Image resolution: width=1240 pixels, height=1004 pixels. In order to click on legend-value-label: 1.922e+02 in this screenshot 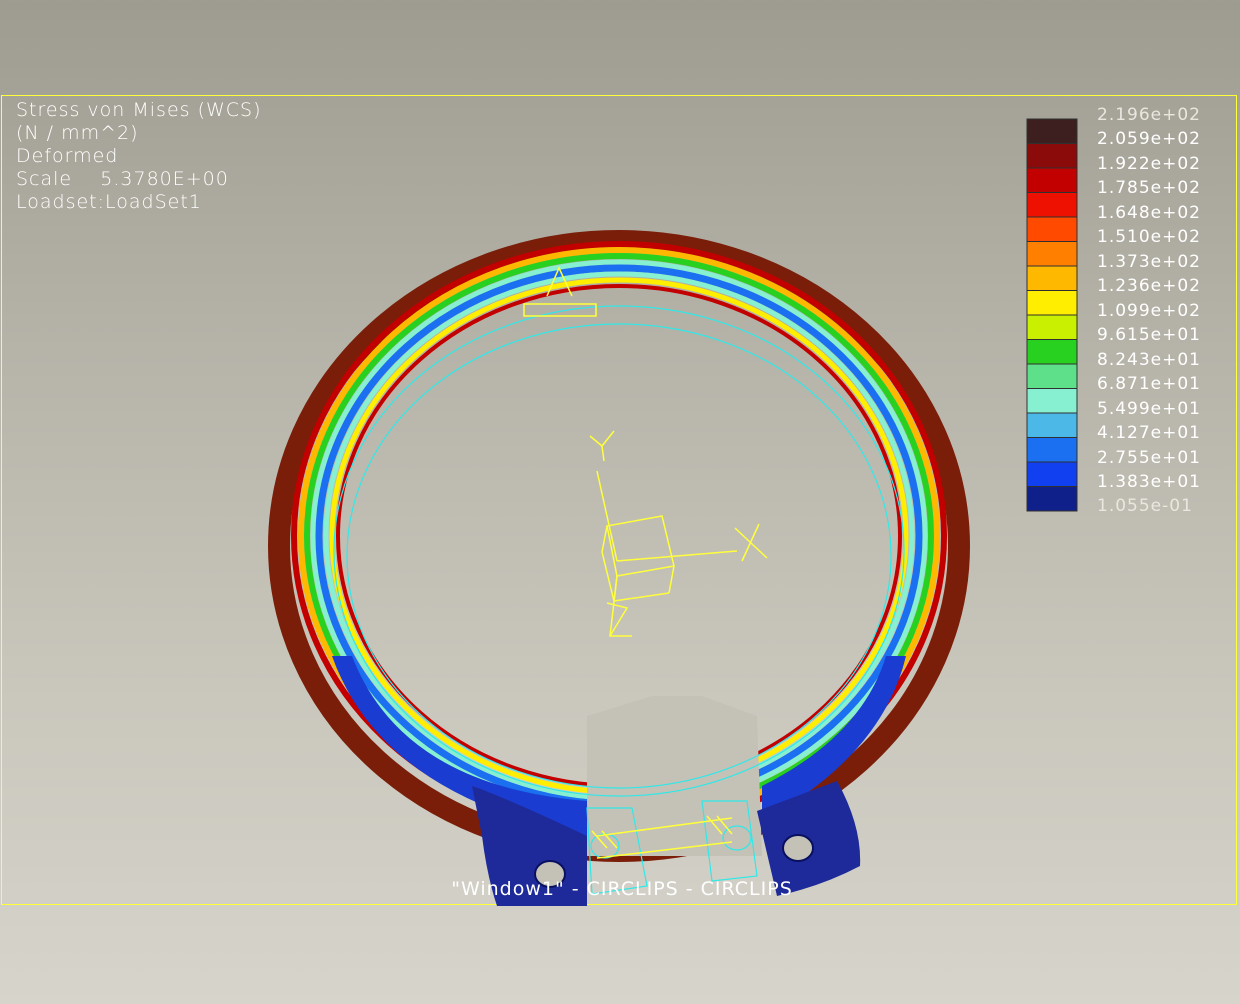, I will do `click(1149, 163)`.